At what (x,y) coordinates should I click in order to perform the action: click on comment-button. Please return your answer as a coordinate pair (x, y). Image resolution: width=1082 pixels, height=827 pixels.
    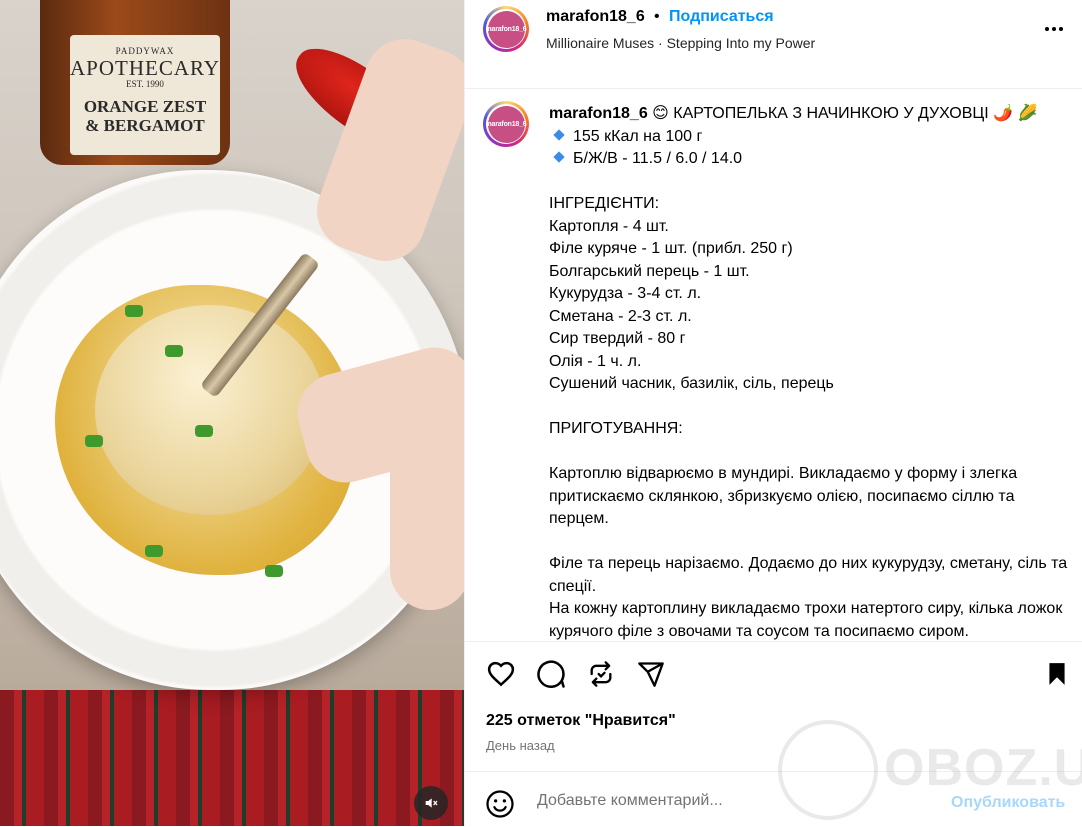
    Looking at the image, I should click on (551, 674).